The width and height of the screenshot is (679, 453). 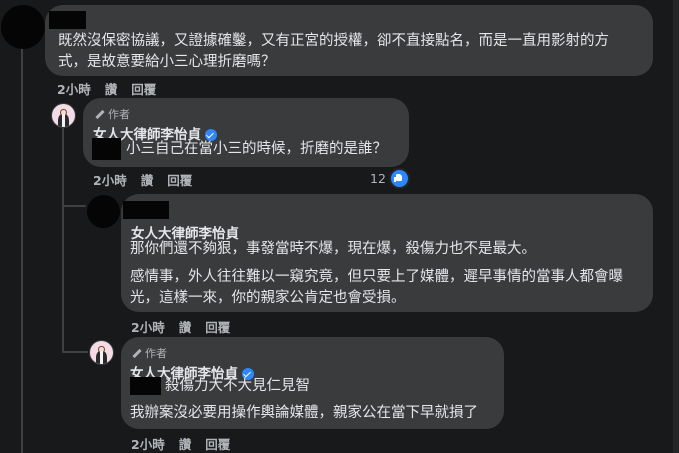 What do you see at coordinates (333, 41) in the screenshot?
I see `comment-text-line: 既然沒保密協議，又證據確鑿，又有正宮的授權，卻不直接點名，而是一直用影射的方` at bounding box center [333, 41].